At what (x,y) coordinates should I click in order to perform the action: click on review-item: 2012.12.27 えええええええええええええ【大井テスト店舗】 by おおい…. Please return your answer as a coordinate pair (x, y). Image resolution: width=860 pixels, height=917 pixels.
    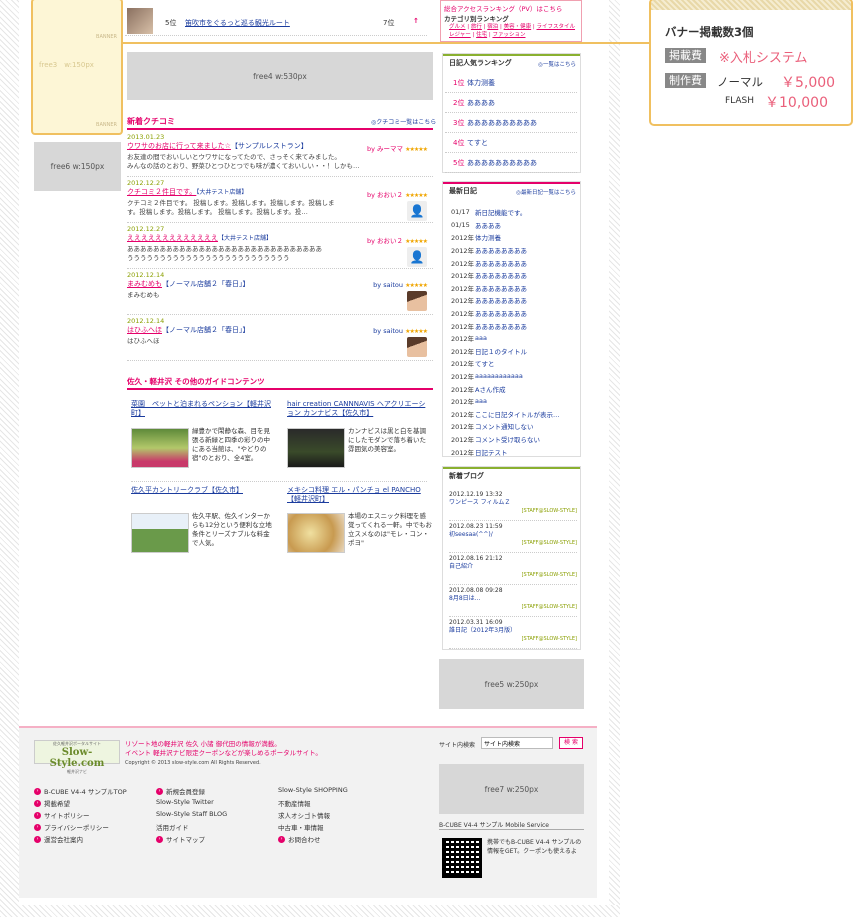
    Looking at the image, I should click on (280, 247).